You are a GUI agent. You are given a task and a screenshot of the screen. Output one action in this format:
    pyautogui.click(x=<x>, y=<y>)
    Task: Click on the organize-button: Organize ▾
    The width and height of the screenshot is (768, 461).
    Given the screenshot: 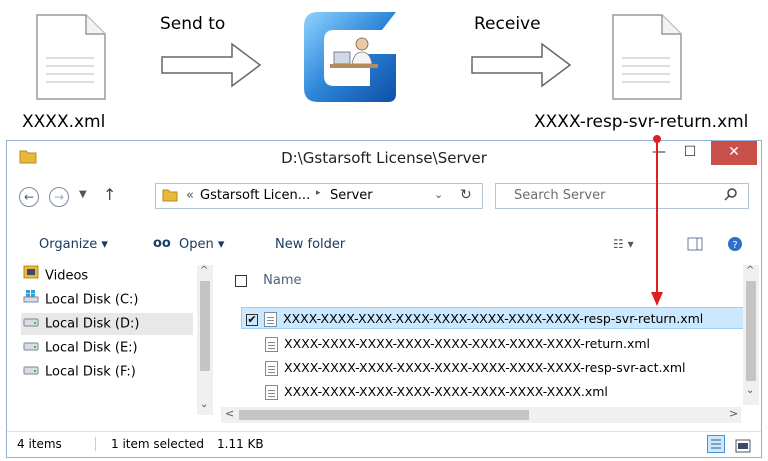 What is the action you would take?
    pyautogui.click(x=73, y=244)
    